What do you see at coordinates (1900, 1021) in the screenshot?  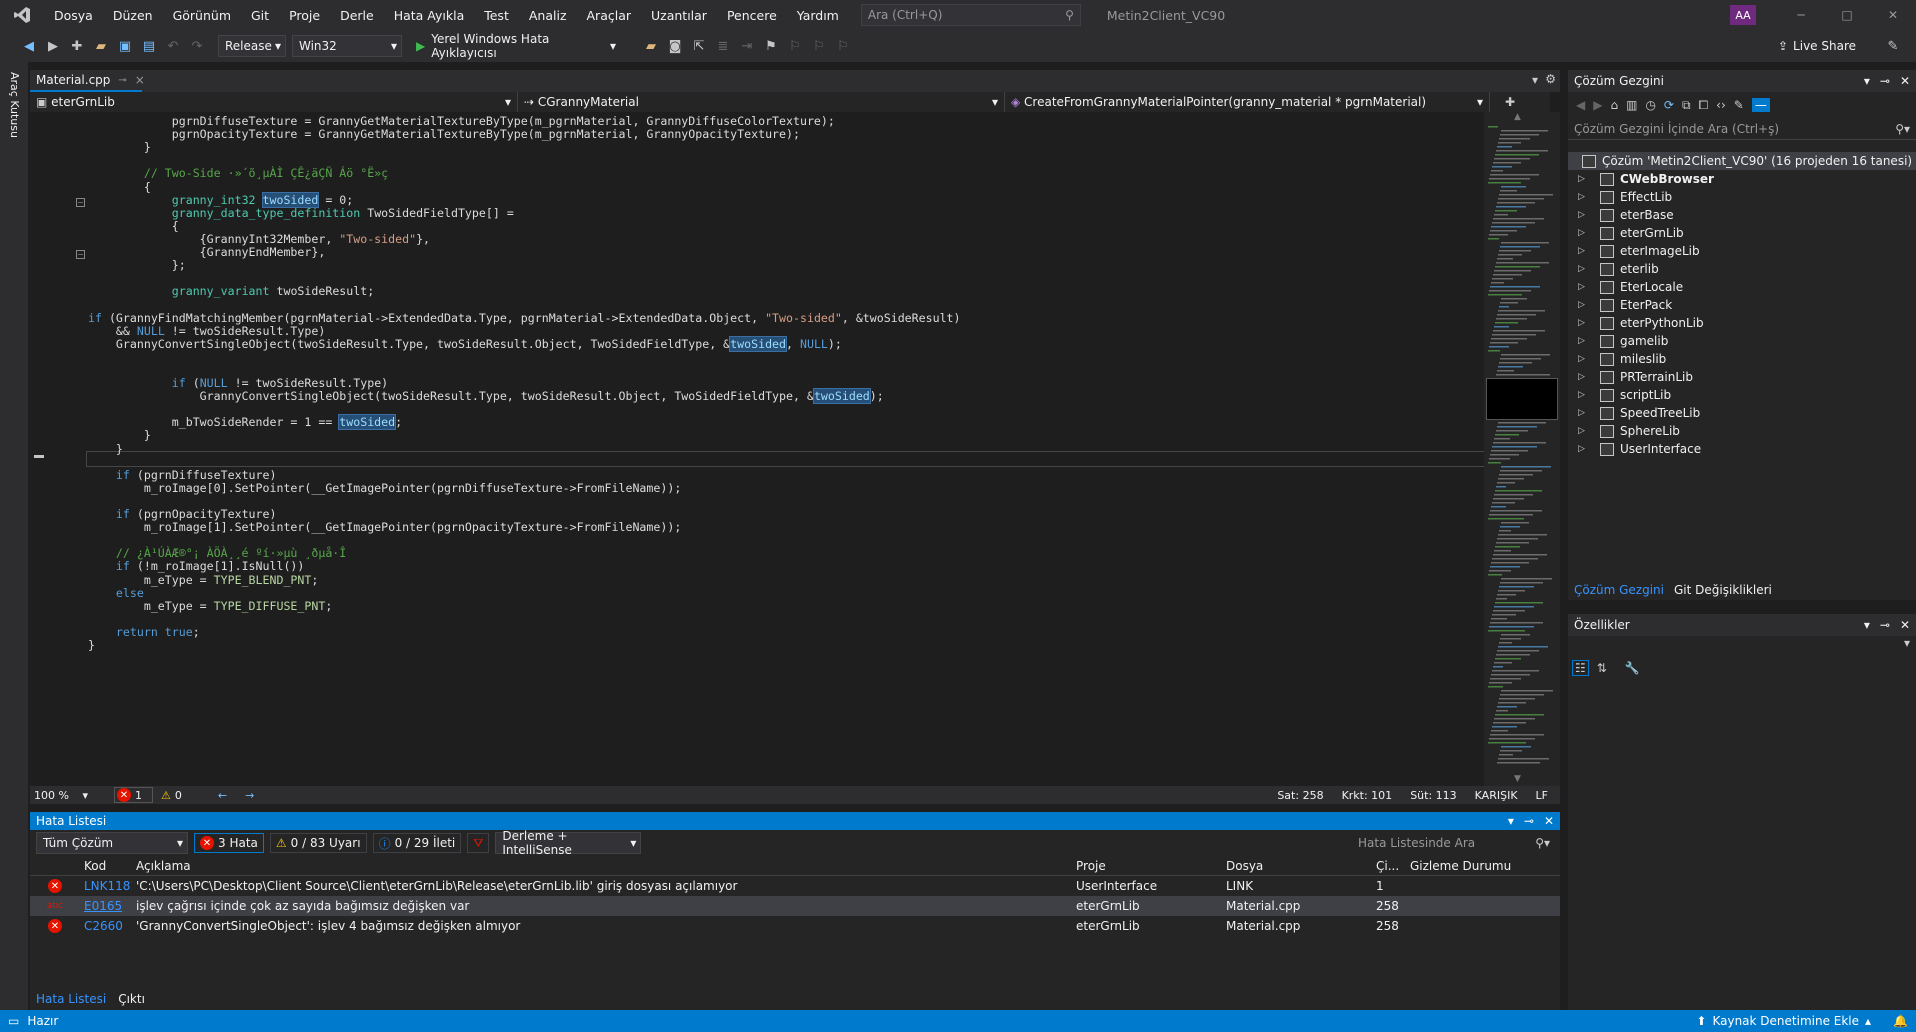 I see `notifications-icon: 🔔` at bounding box center [1900, 1021].